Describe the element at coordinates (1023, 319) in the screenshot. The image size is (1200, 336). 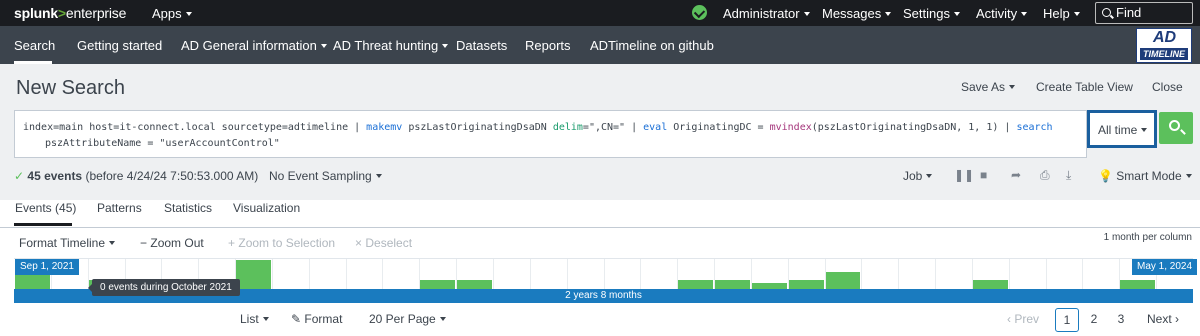
I see `prev-page-button: ‹ Prev` at that location.